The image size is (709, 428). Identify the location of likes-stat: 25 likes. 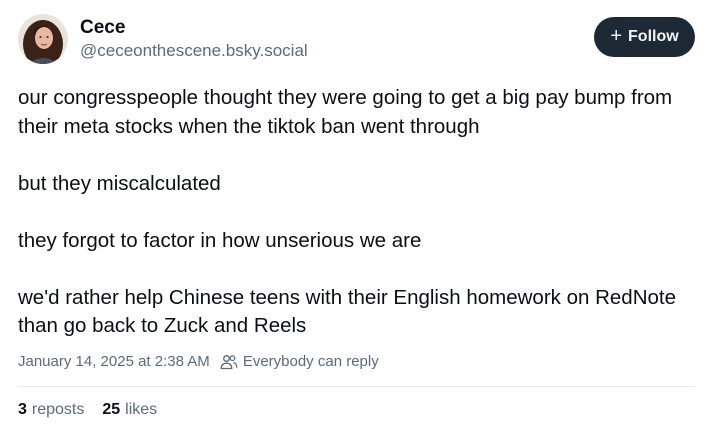
(129, 410).